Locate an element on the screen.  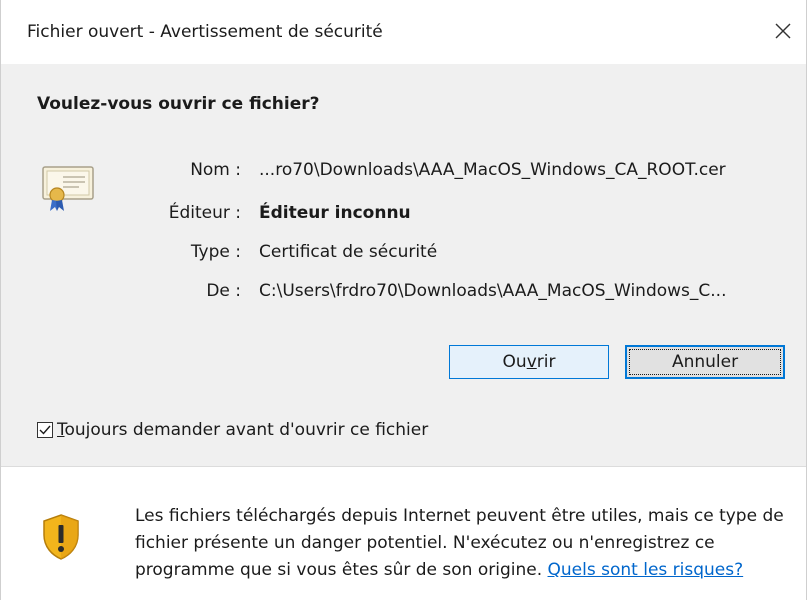
checkmark-icon is located at coordinates (45, 430).